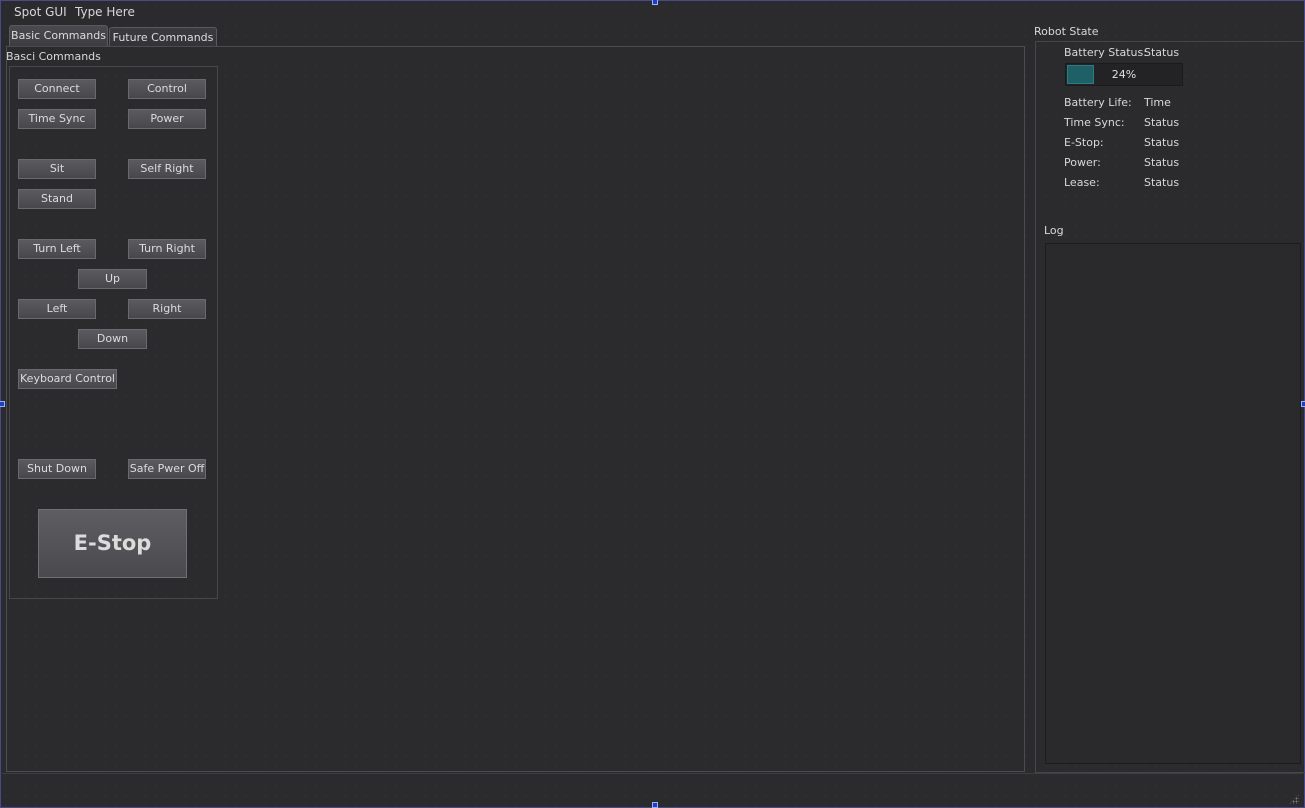 The image size is (1305, 808). What do you see at coordinates (57, 119) in the screenshot?
I see `time-sync-button: Time Sync` at bounding box center [57, 119].